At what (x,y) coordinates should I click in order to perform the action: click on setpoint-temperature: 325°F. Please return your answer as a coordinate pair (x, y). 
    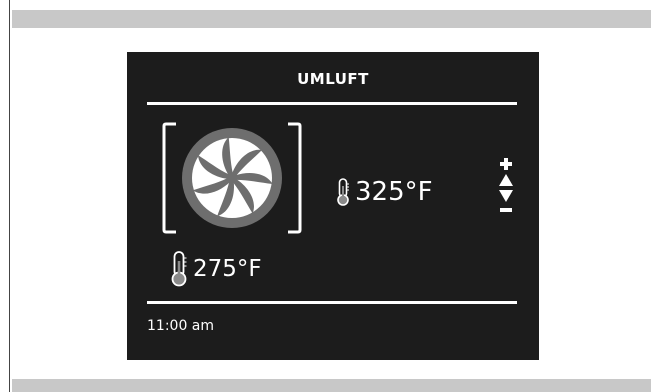
    Looking at the image, I should click on (384, 192).